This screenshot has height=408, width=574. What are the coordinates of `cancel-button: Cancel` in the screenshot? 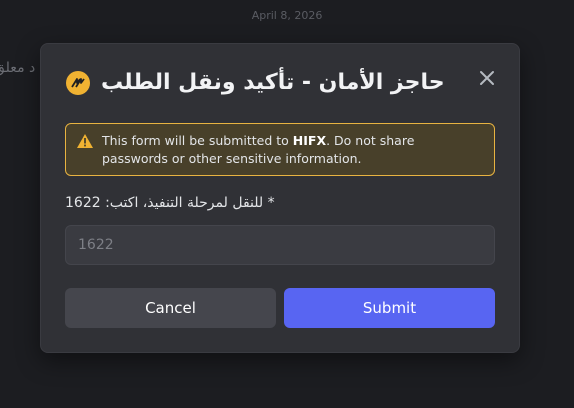 It's located at (170, 308).